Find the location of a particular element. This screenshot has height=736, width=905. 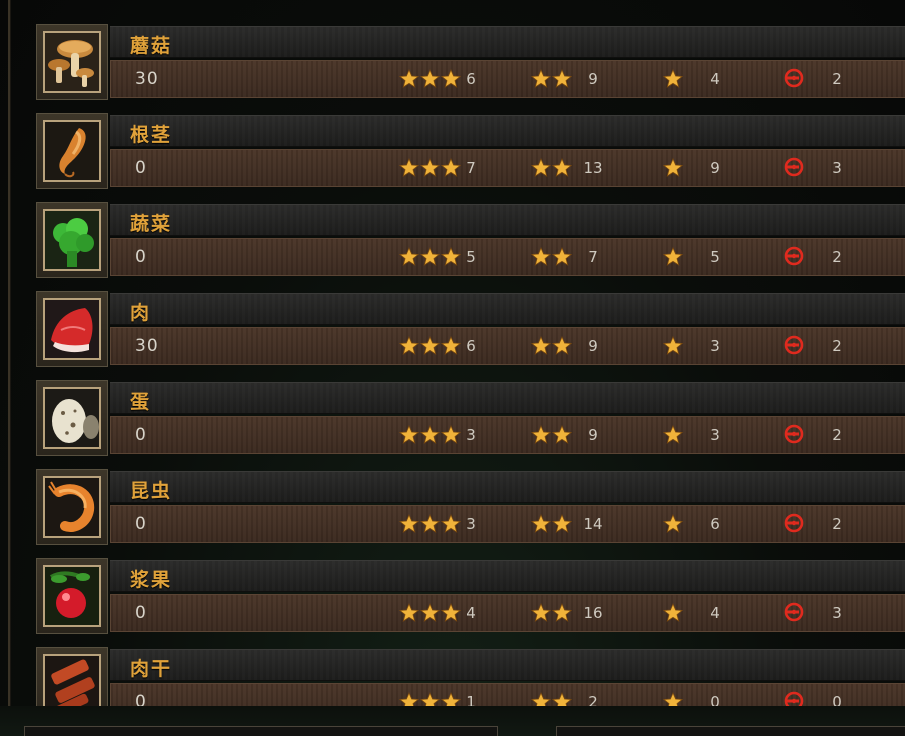

one-star-value: 0 is located at coordinates (715, 699).